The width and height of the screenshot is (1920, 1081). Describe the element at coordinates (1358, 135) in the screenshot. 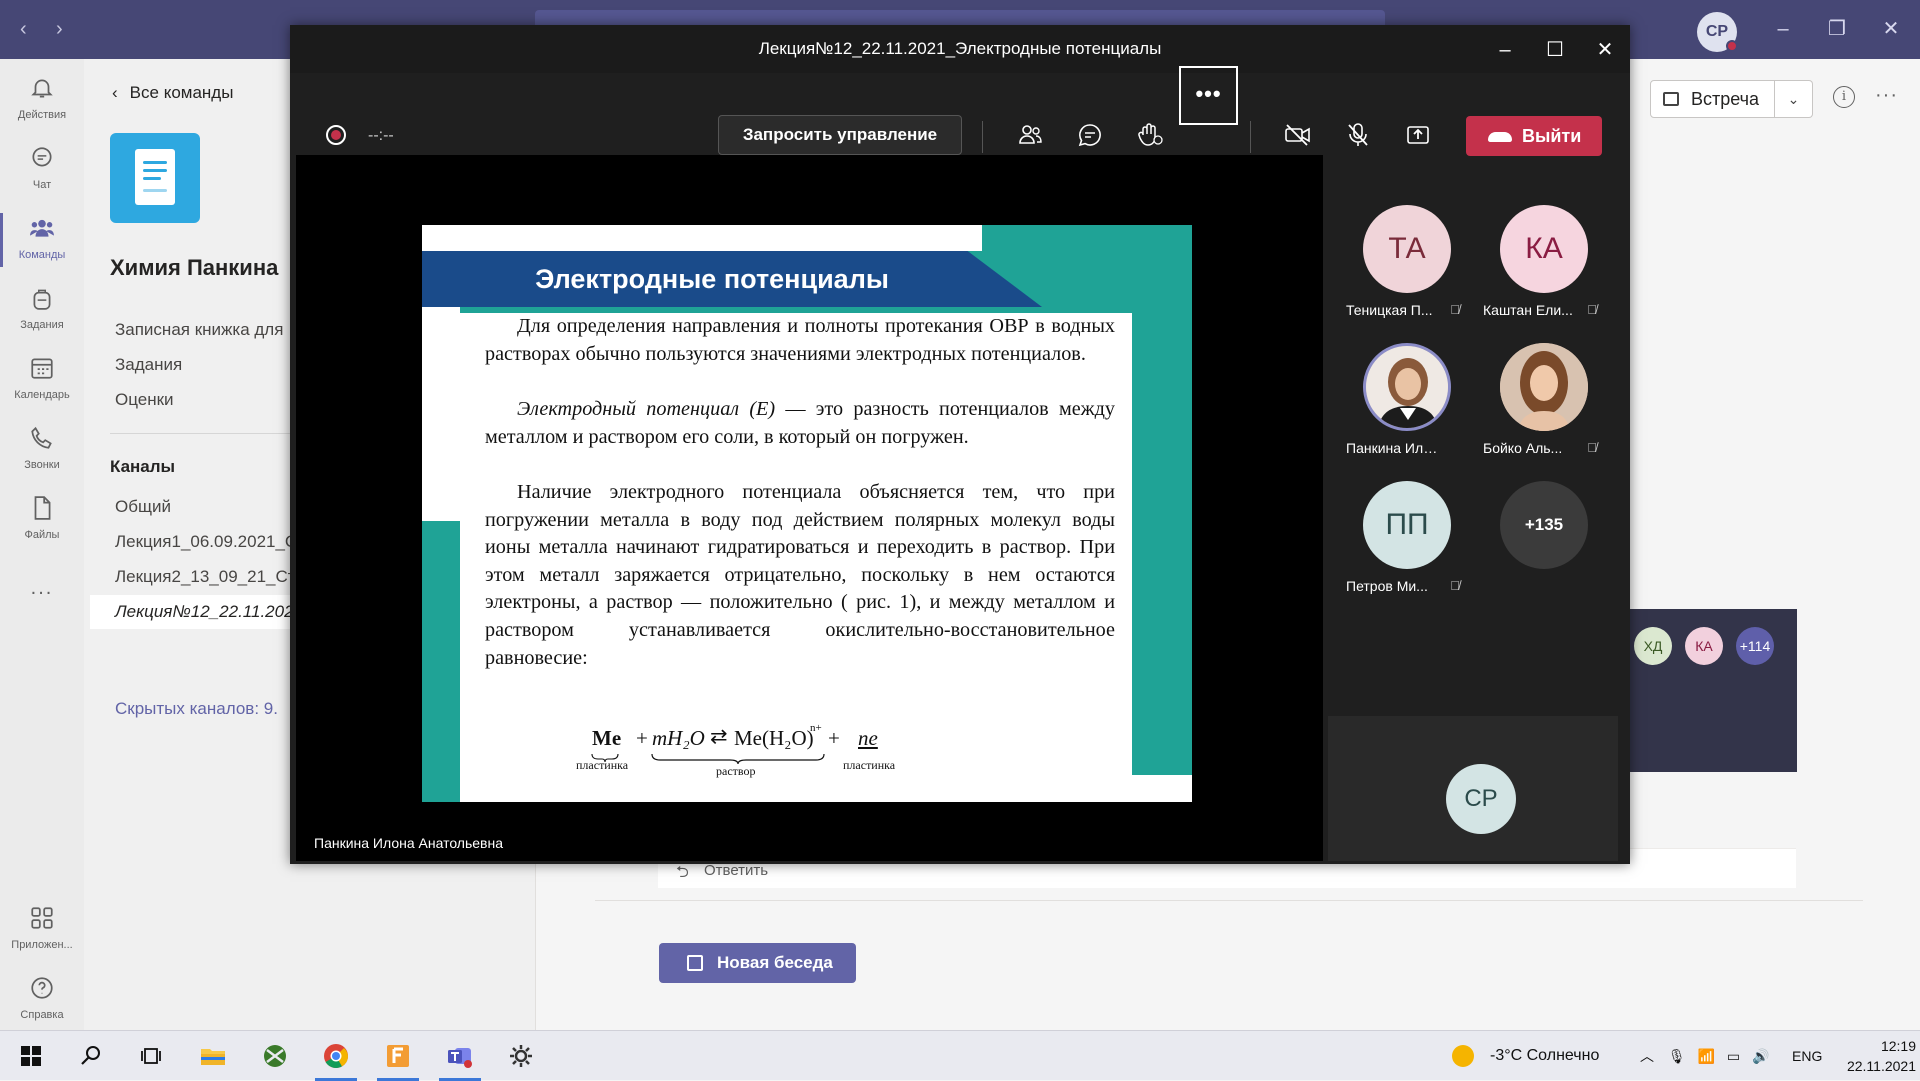

I see `mic-off-icon` at that location.